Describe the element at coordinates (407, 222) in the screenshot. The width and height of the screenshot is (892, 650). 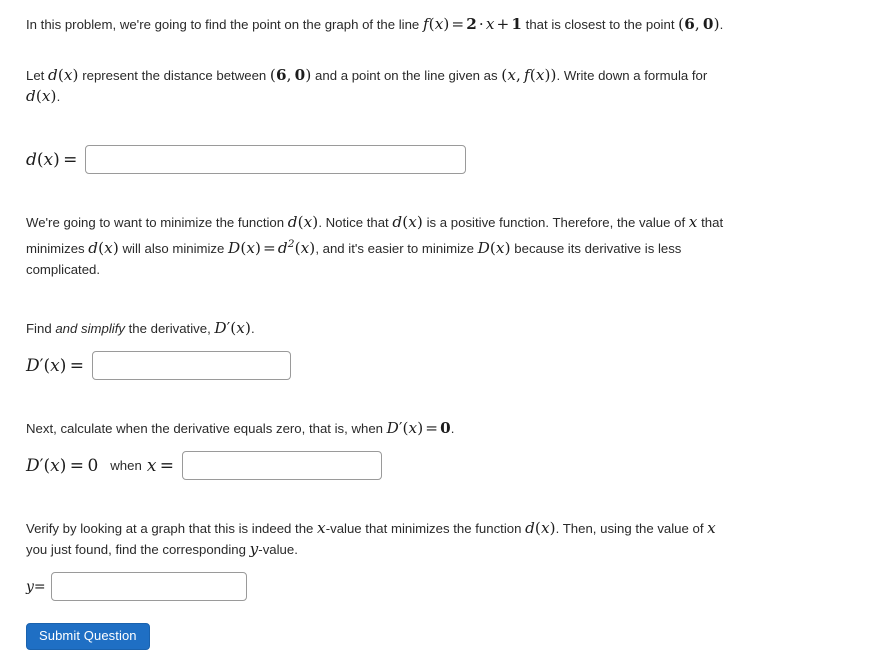
I see `math-d-of-x-4: d(x)` at that location.